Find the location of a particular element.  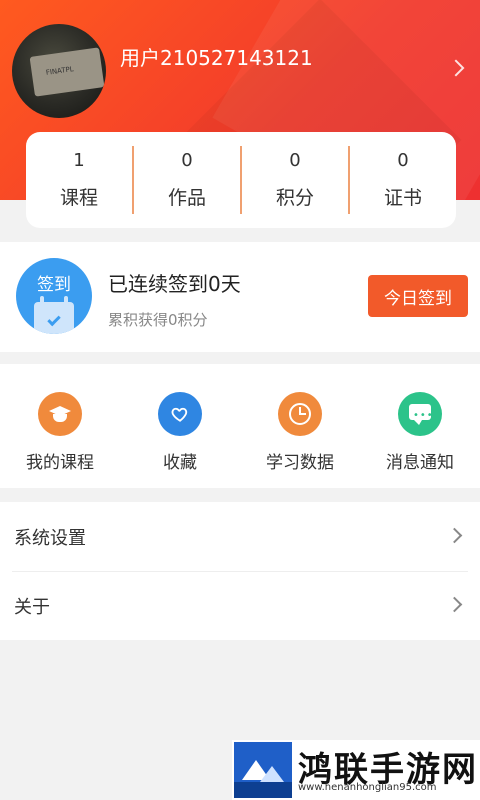

graduation-cap-icon is located at coordinates (60, 414).